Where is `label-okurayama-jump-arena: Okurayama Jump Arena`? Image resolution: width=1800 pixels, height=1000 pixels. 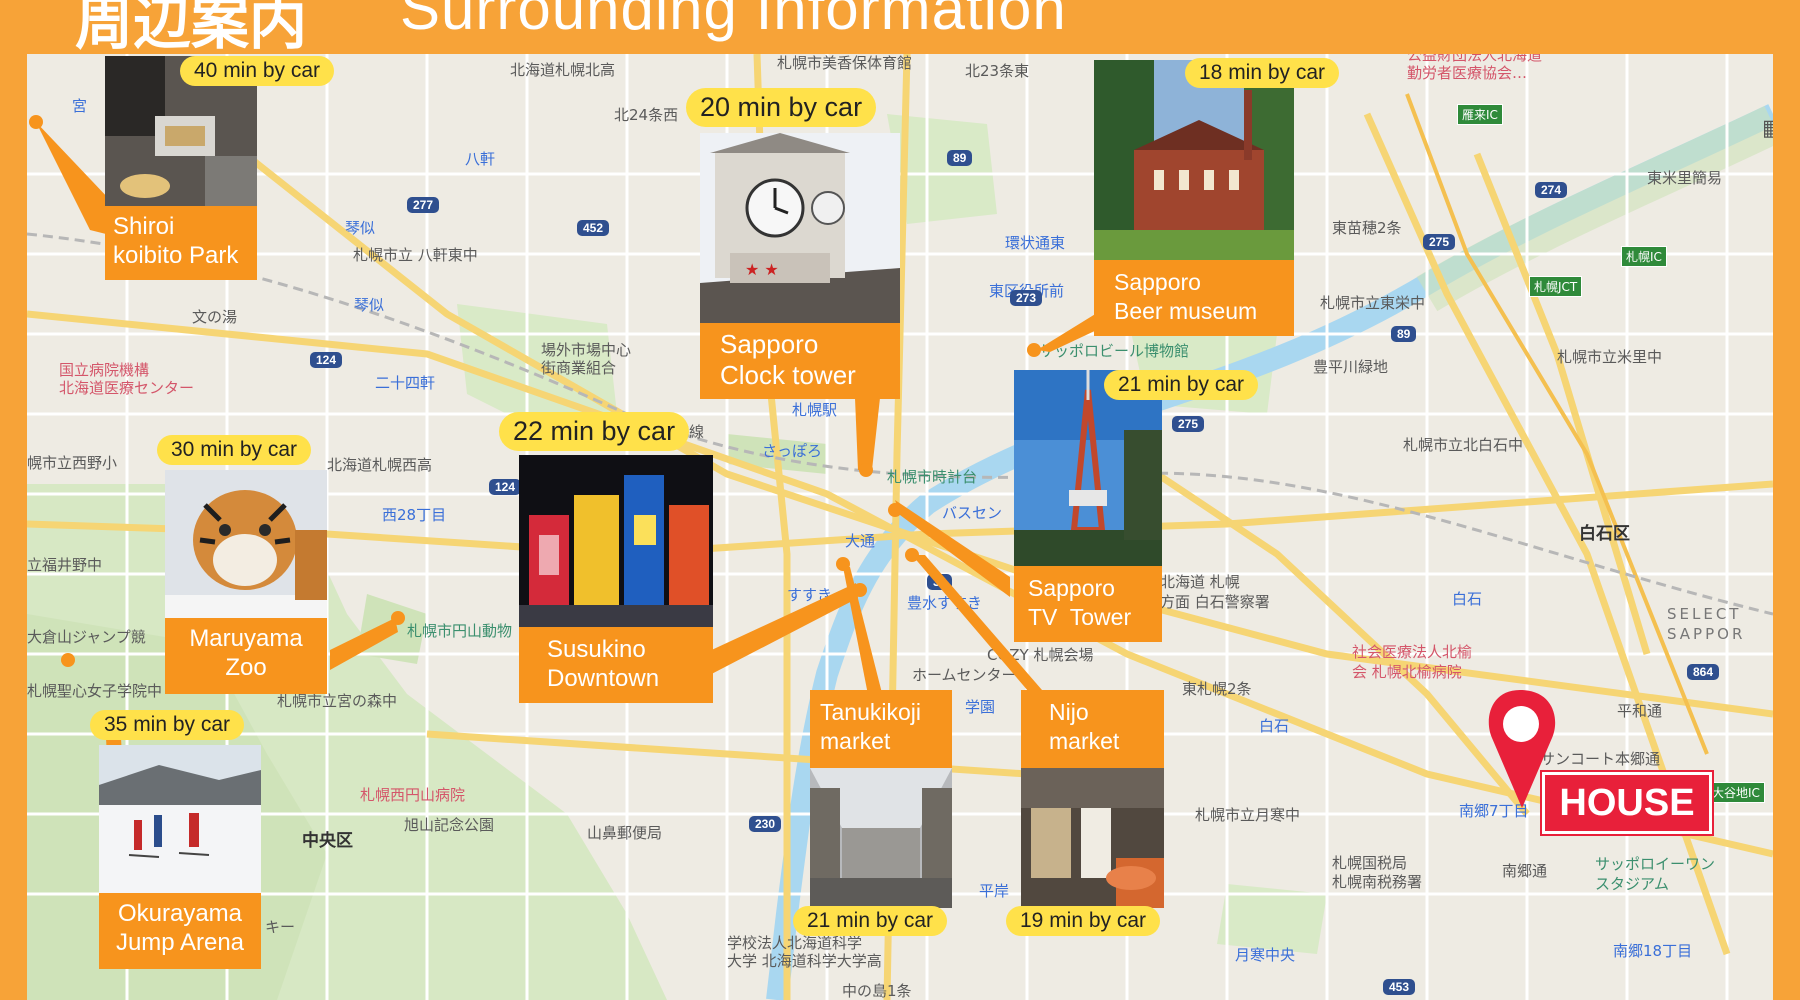 label-okurayama-jump-arena: Okurayama Jump Arena is located at coordinates (180, 931).